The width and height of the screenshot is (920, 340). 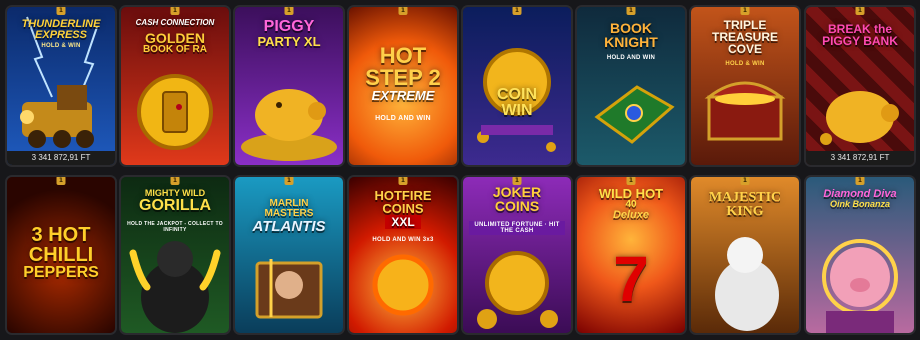 I want to click on game-title: HOTFIRE COINS XXL, so click(x=403, y=208).